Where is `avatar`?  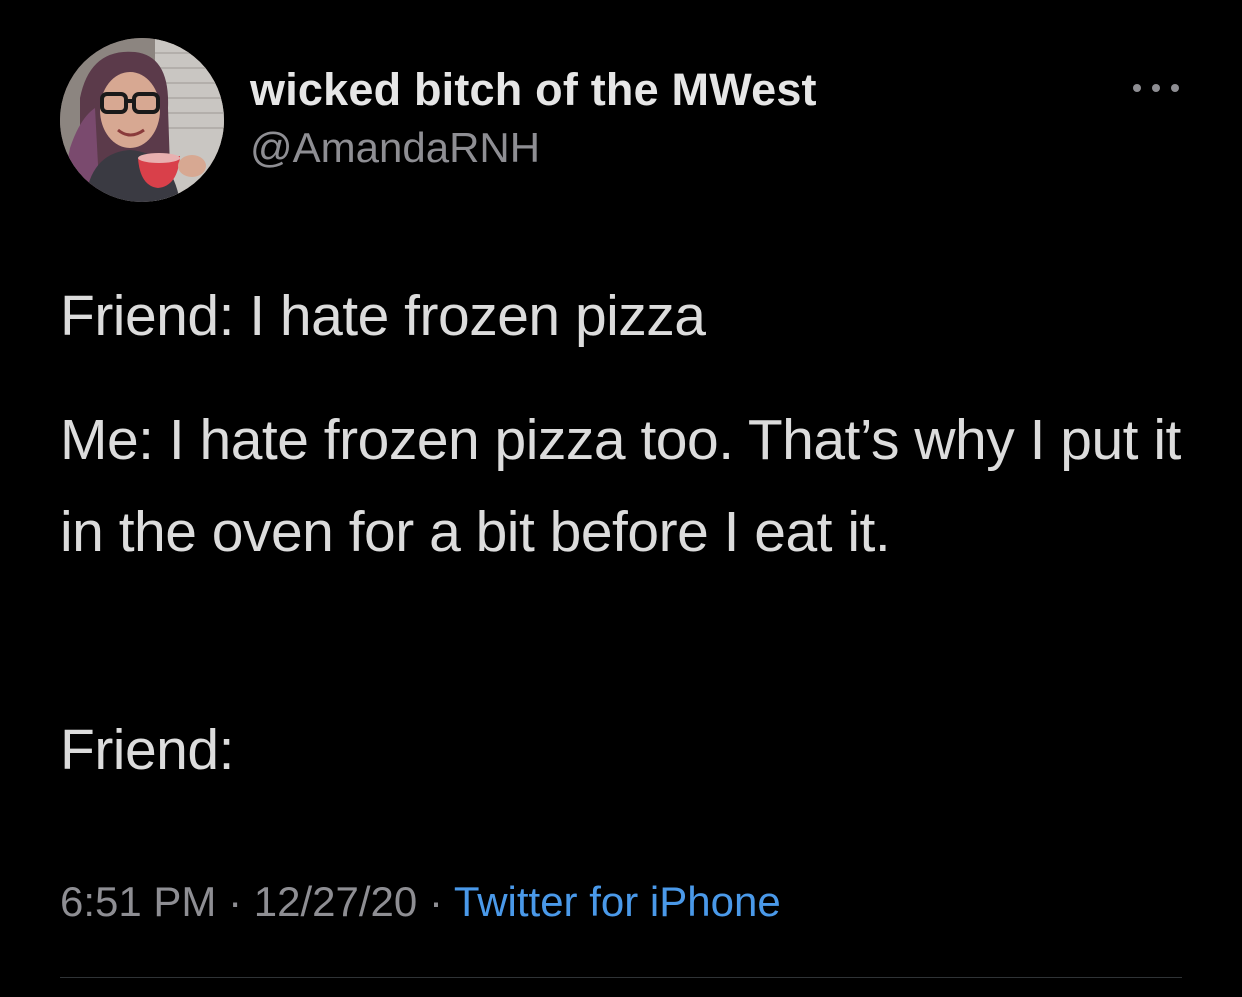
avatar is located at coordinates (142, 120).